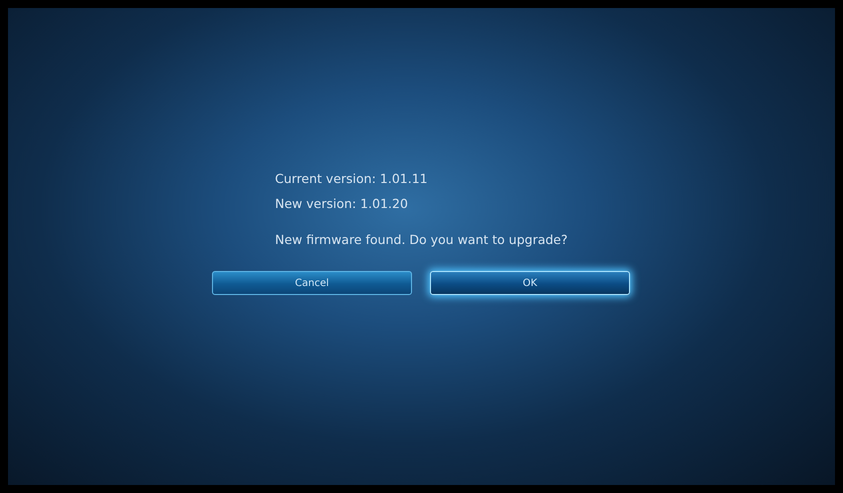 This screenshot has width=843, height=493. What do you see at coordinates (352, 178) in the screenshot?
I see `version-text: Current version: 1.01.11` at bounding box center [352, 178].